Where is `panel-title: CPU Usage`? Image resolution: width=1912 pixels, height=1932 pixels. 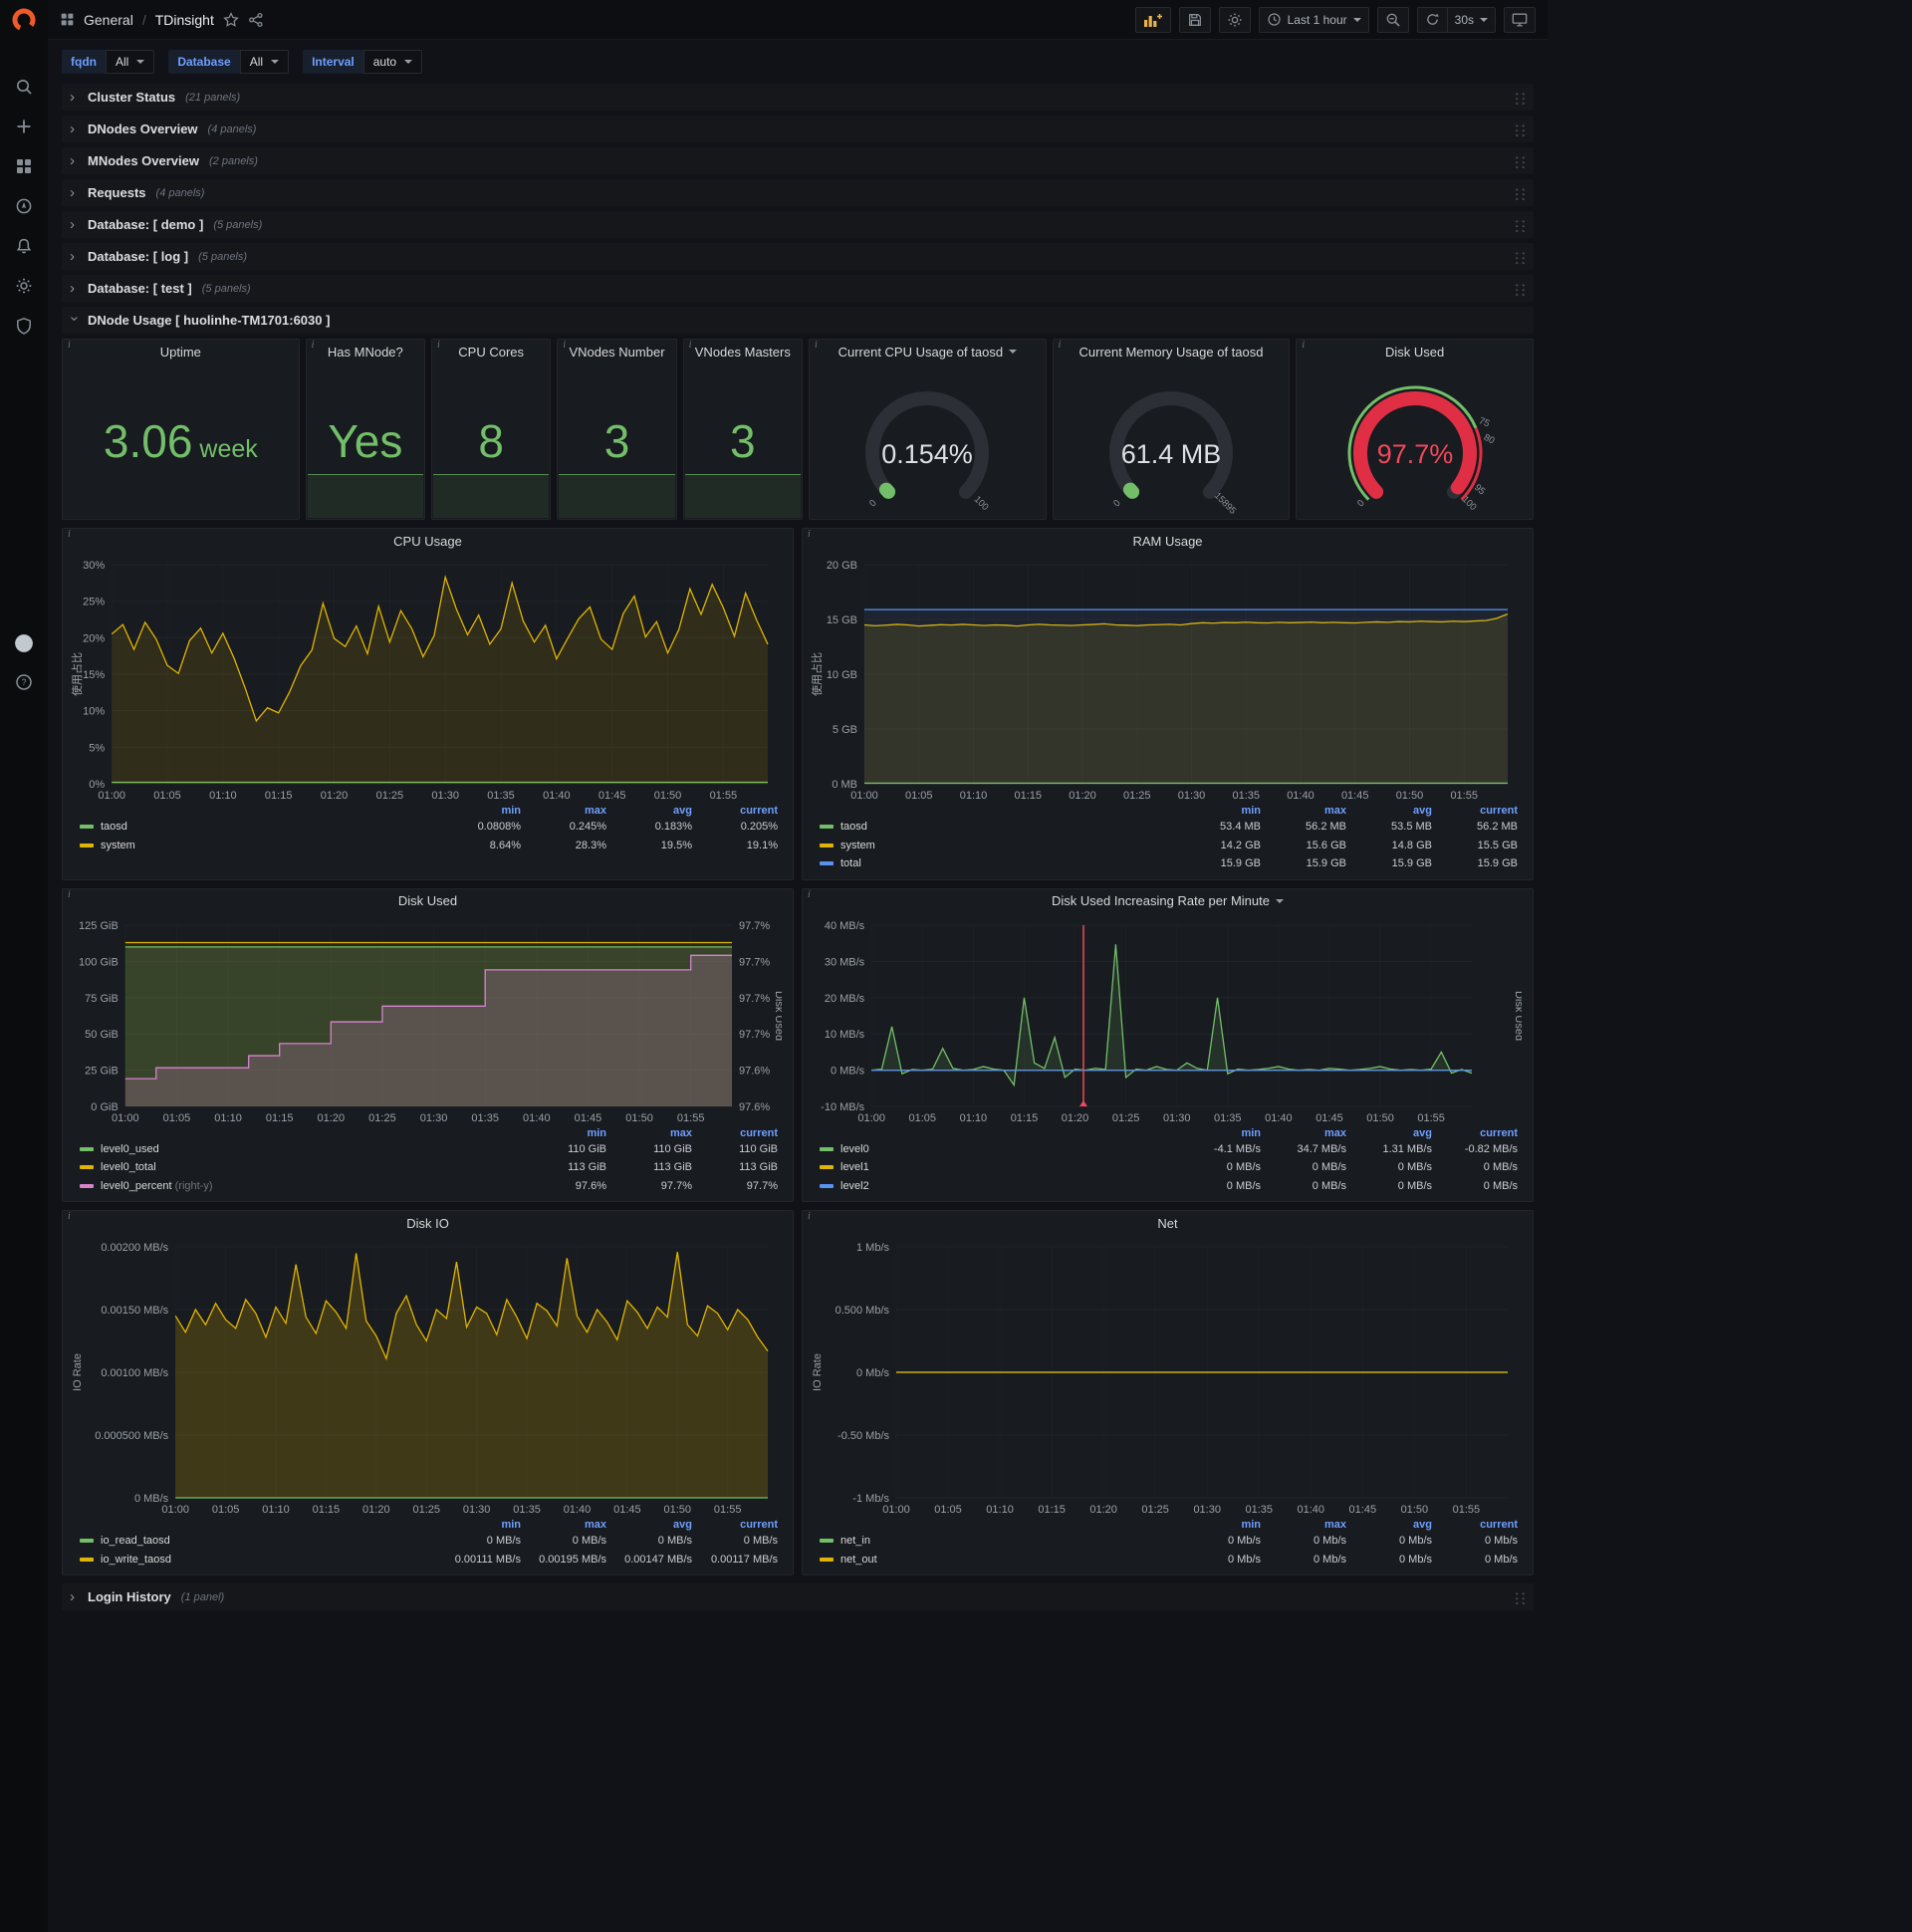 panel-title: CPU Usage is located at coordinates (427, 541).